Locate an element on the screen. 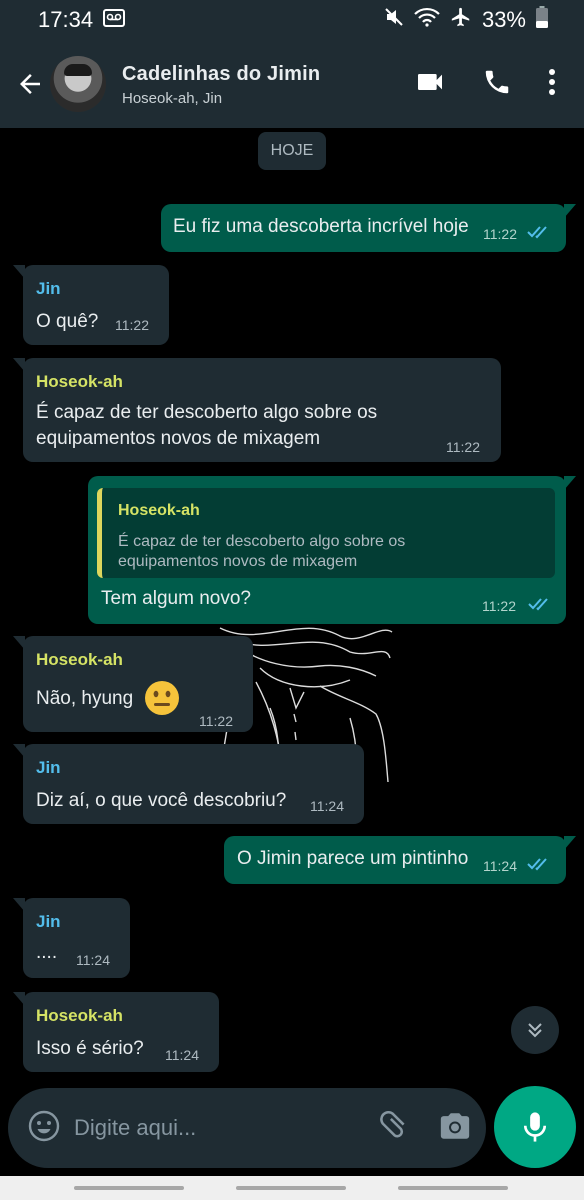 Image resolution: width=584 pixels, height=1200 pixels. nav-home-handle is located at coordinates (291, 1188).